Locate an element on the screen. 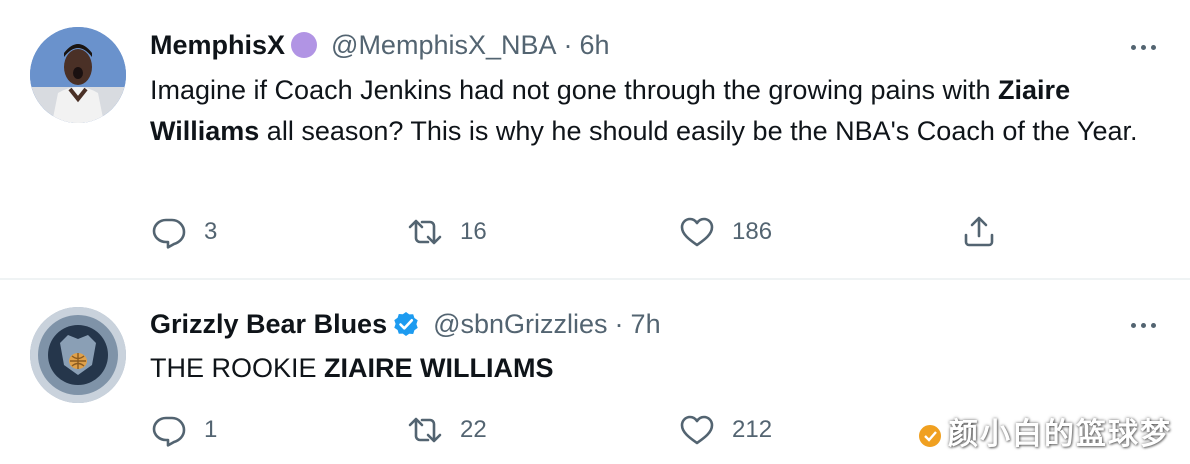 This screenshot has height=464, width=1190. retweet-button: 22 is located at coordinates (447, 430).